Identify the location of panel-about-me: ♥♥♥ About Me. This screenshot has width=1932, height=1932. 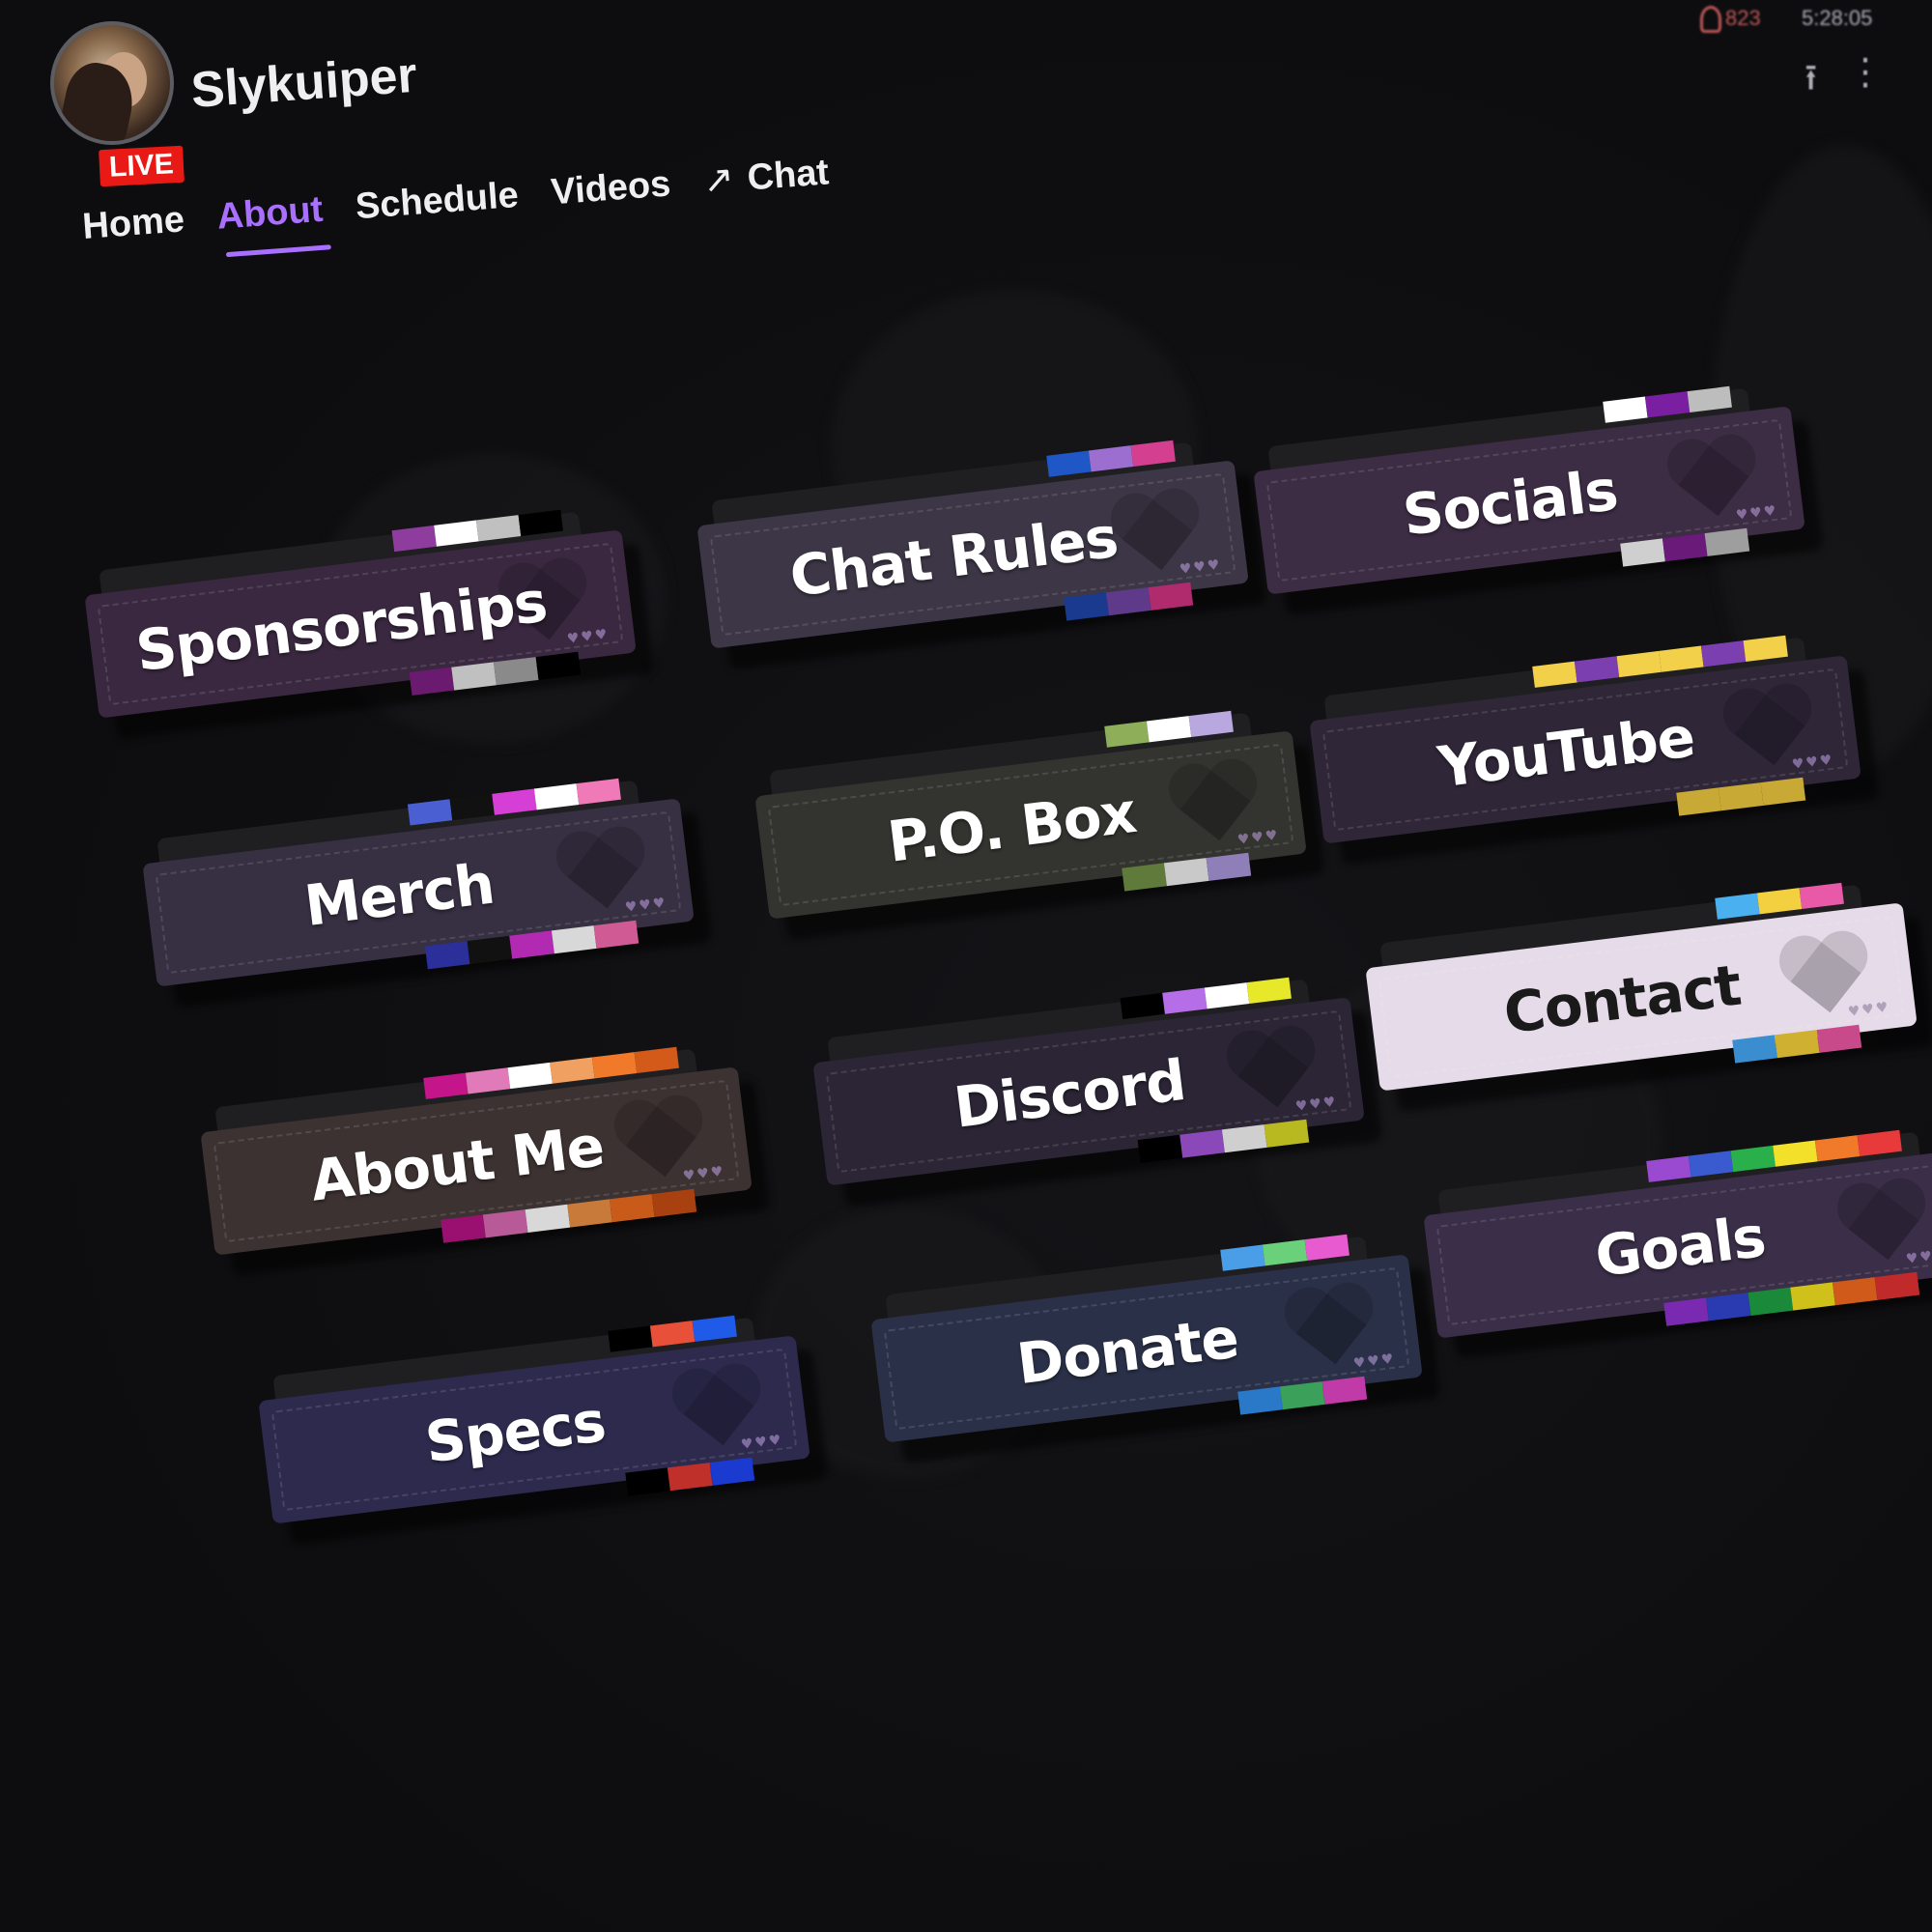
(484, 1161).